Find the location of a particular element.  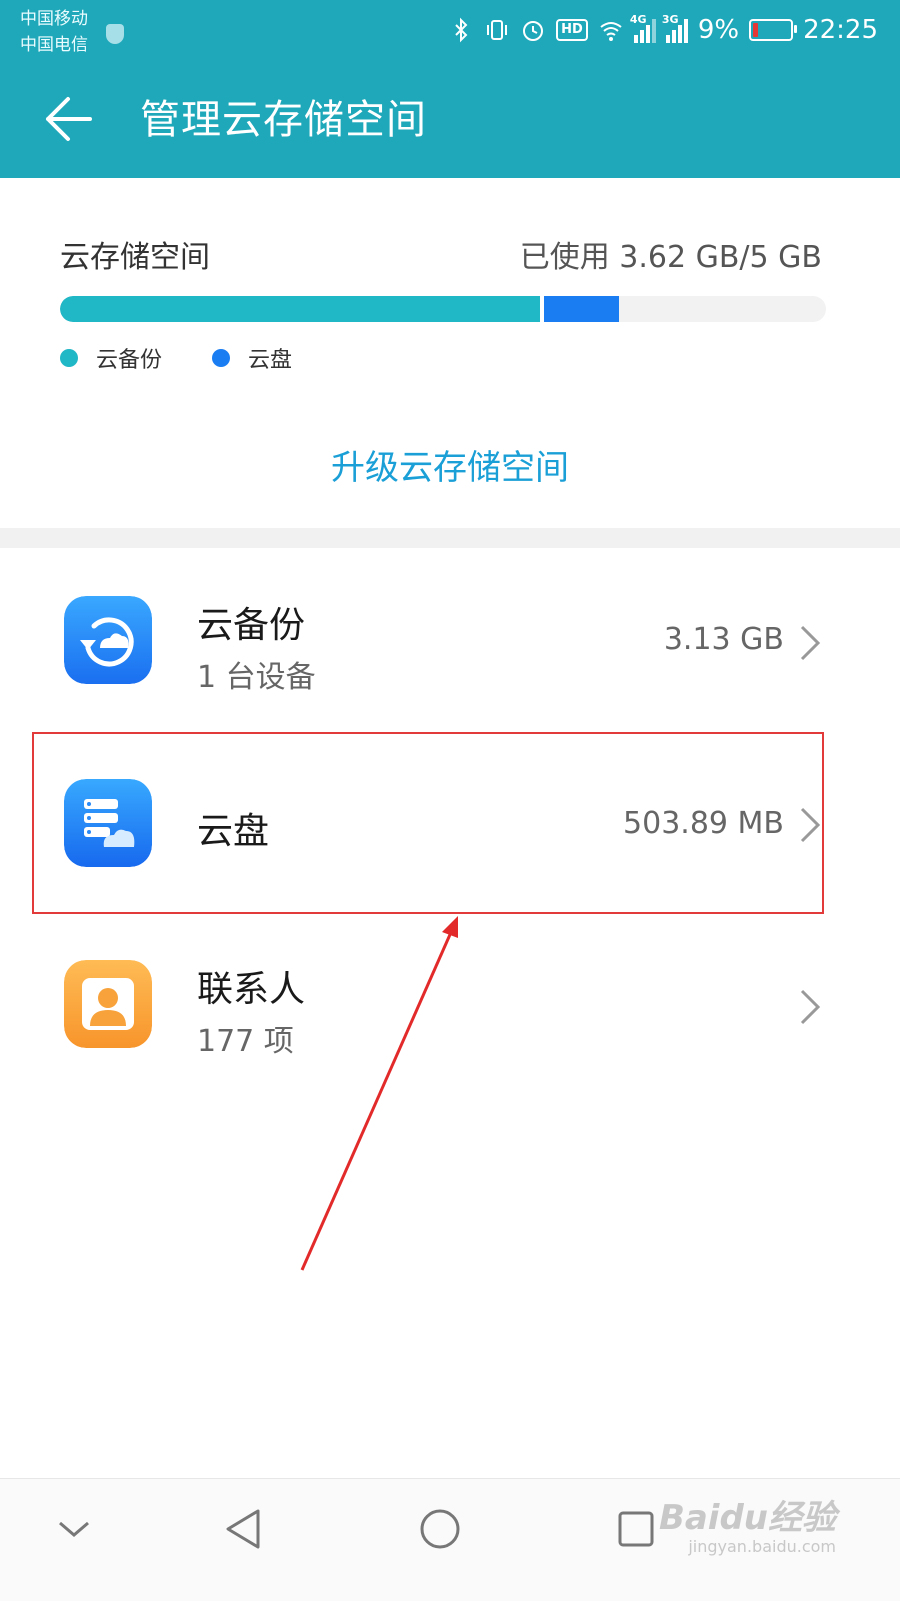

battery-text: 9% is located at coordinates (718, 30).